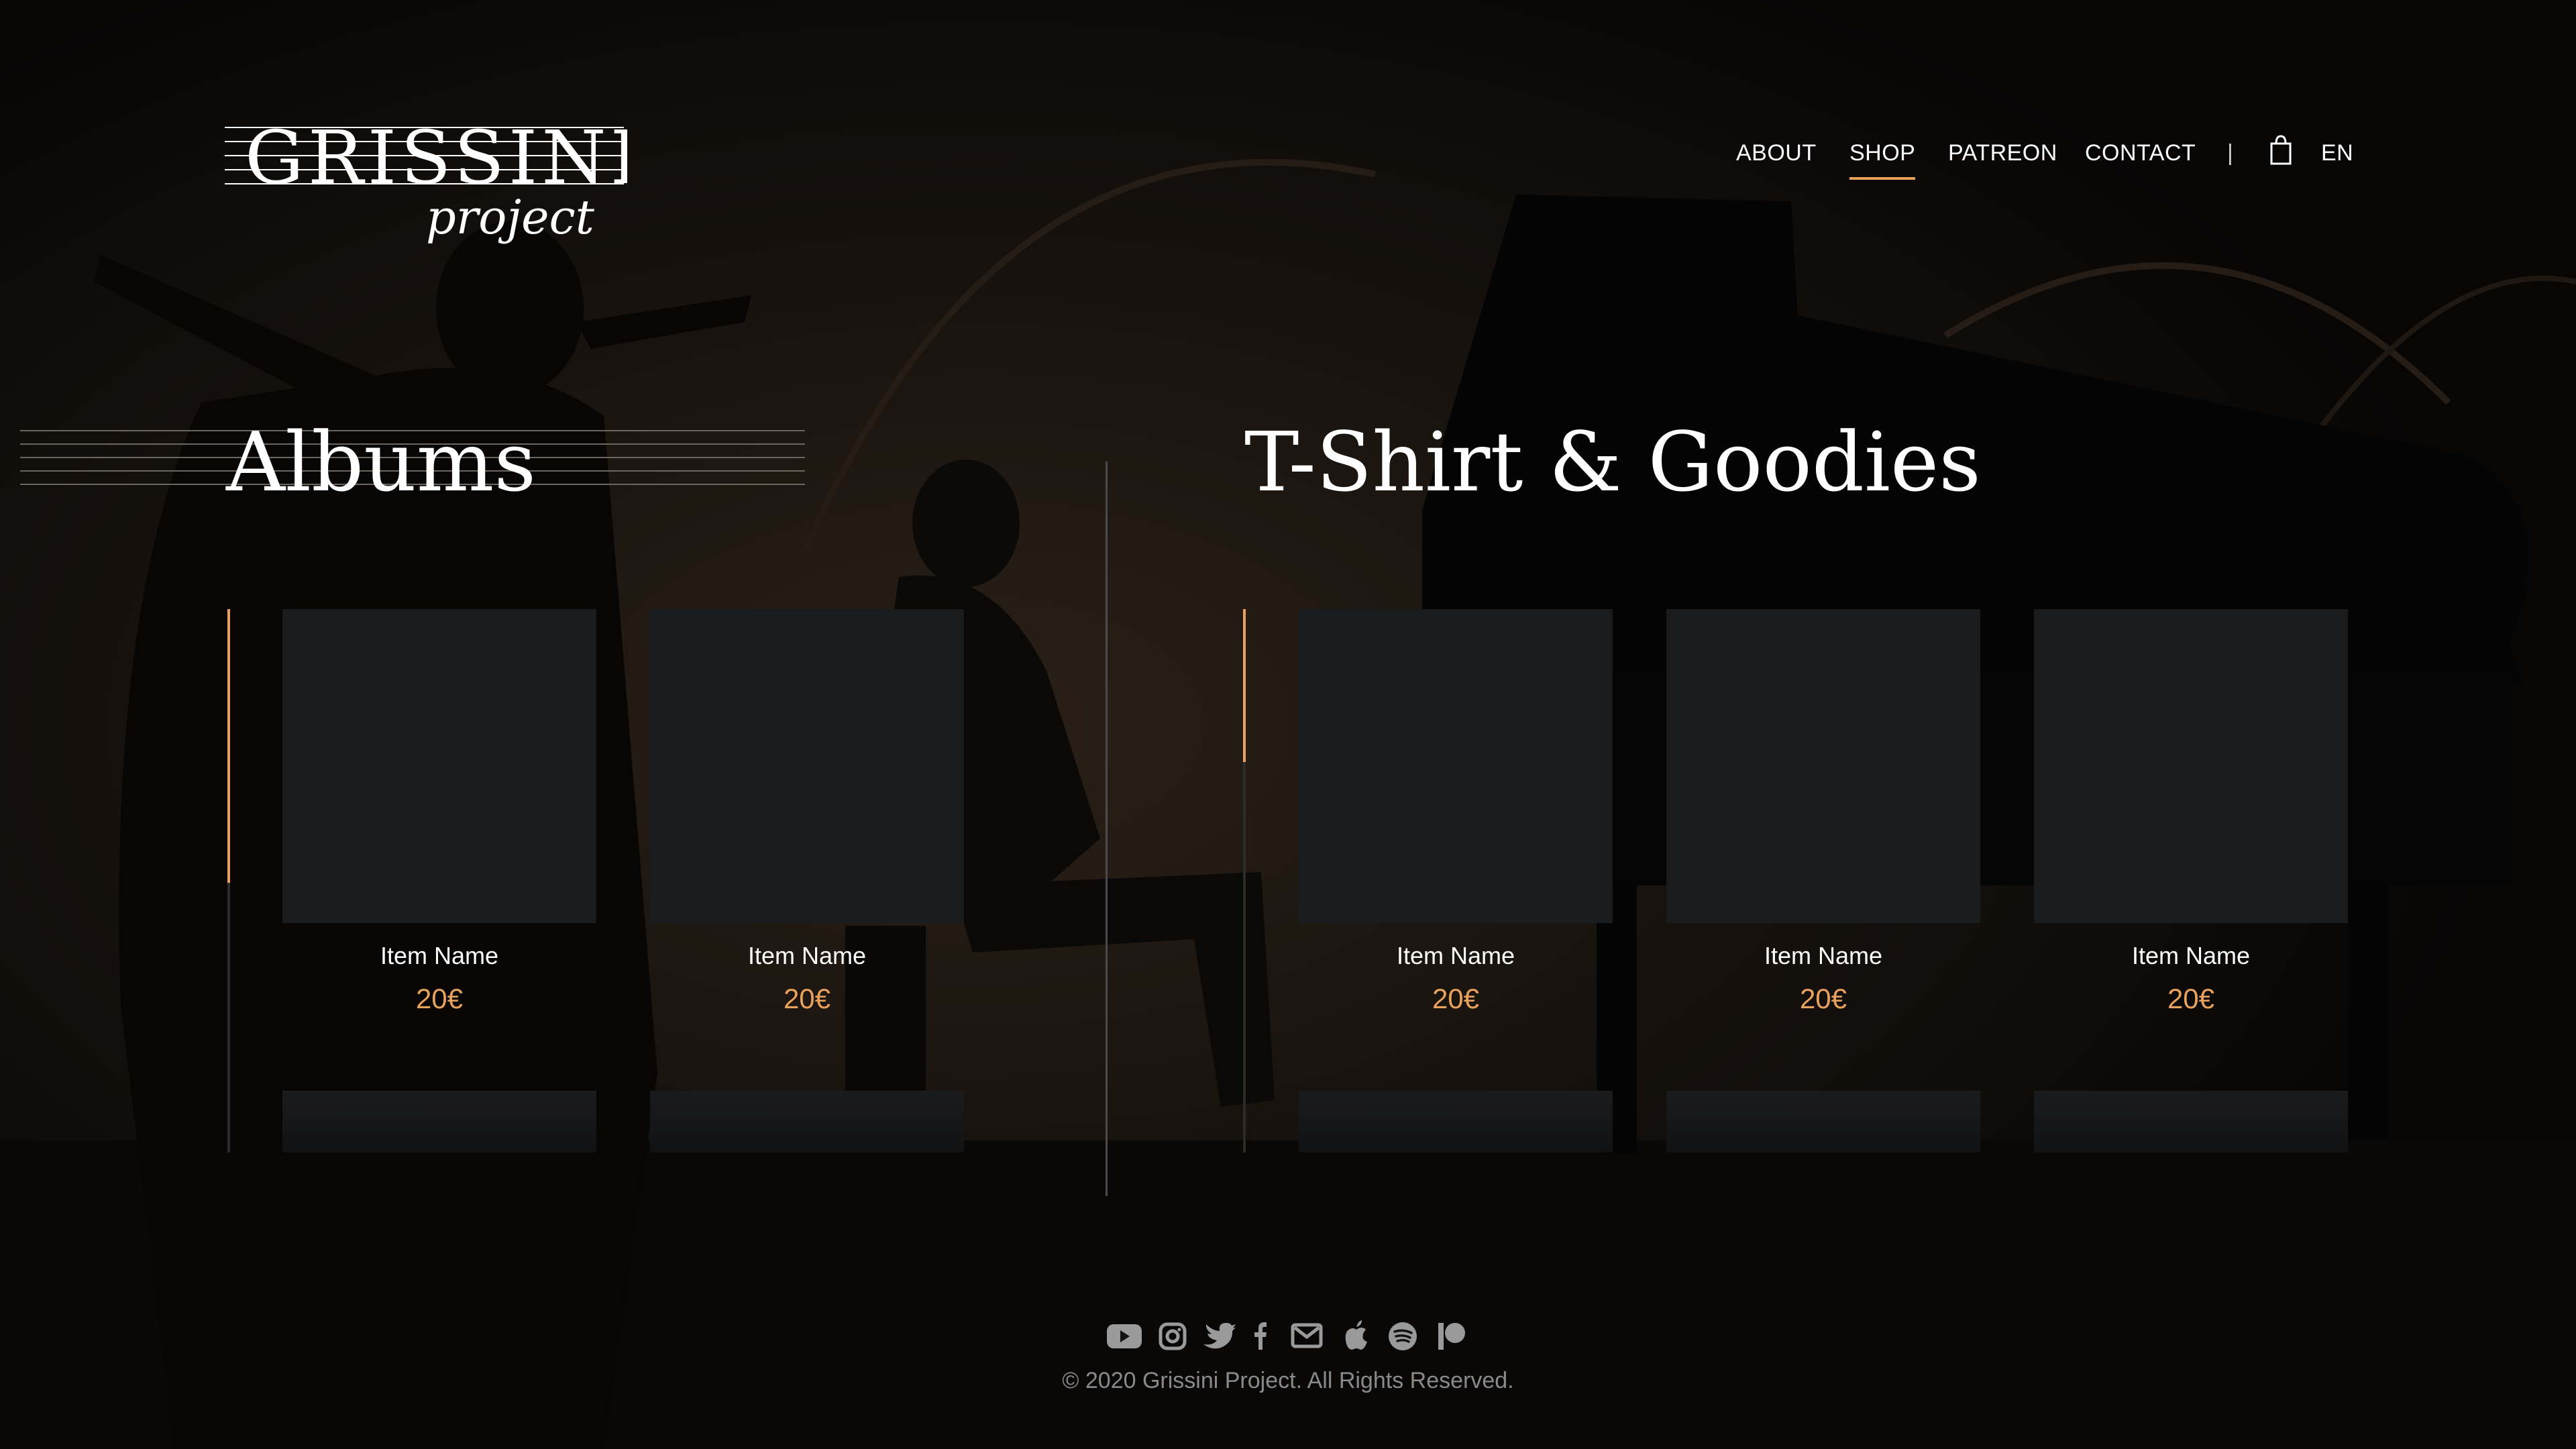 This screenshot has width=2576, height=1449. I want to click on social-links, so click(1288, 1335).